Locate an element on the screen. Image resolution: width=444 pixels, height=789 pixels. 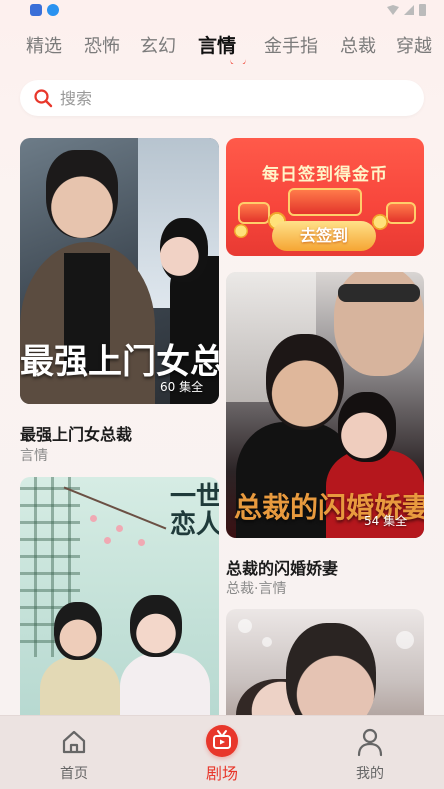
tv-icon is located at coordinates (222, 741).